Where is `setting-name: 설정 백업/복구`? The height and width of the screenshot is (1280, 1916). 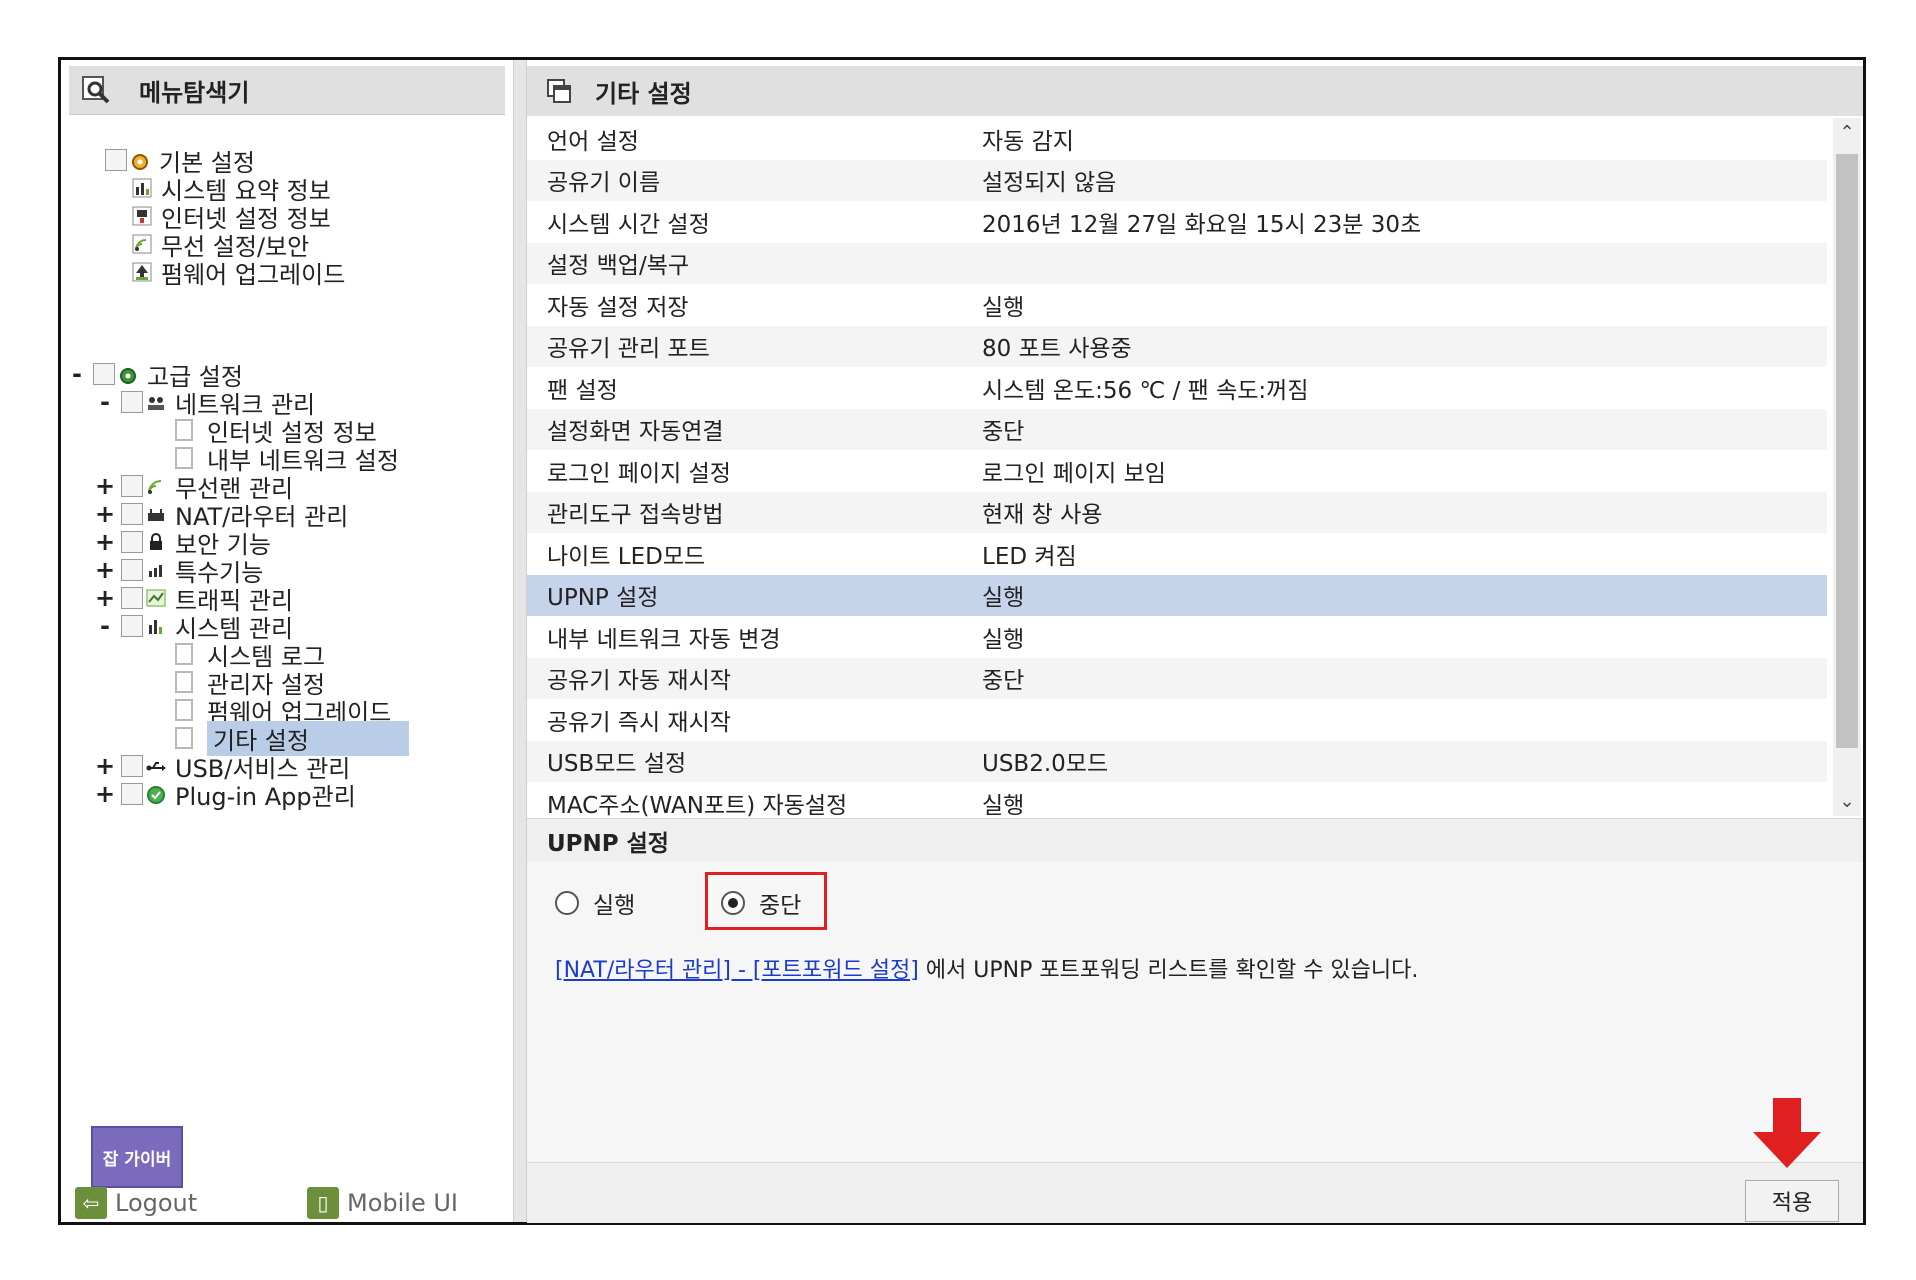
setting-name: 설정 백업/복구 is located at coordinates (618, 266).